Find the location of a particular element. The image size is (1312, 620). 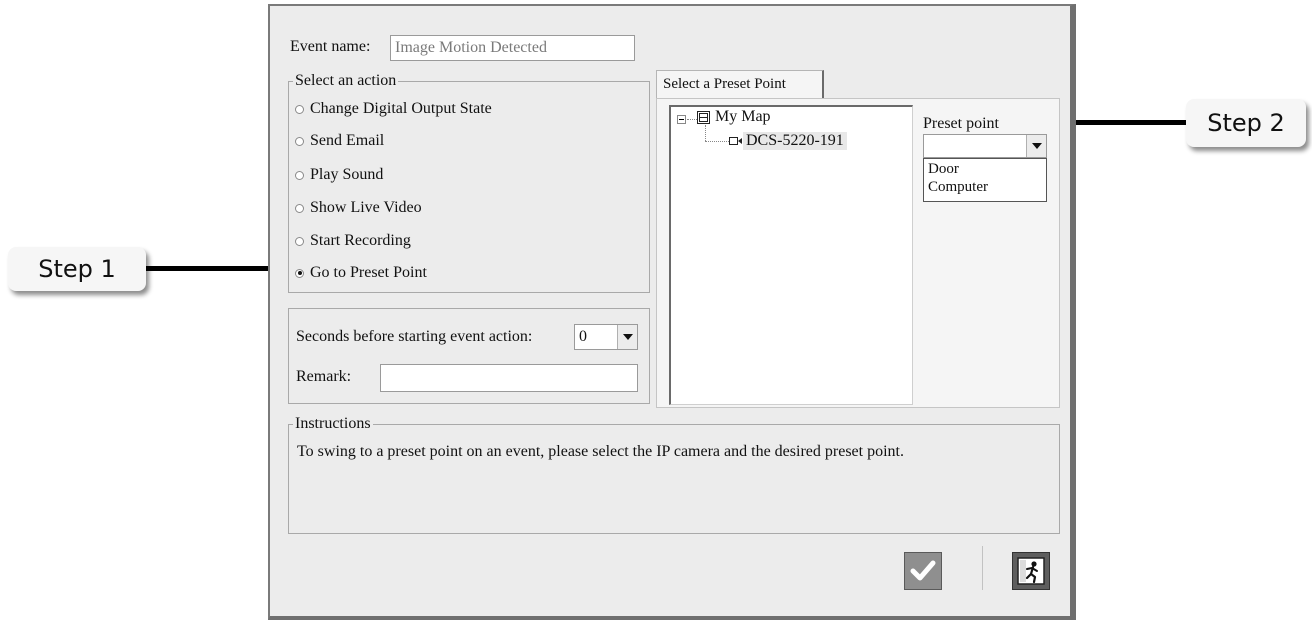

radio-selected-icon is located at coordinates (299, 273).